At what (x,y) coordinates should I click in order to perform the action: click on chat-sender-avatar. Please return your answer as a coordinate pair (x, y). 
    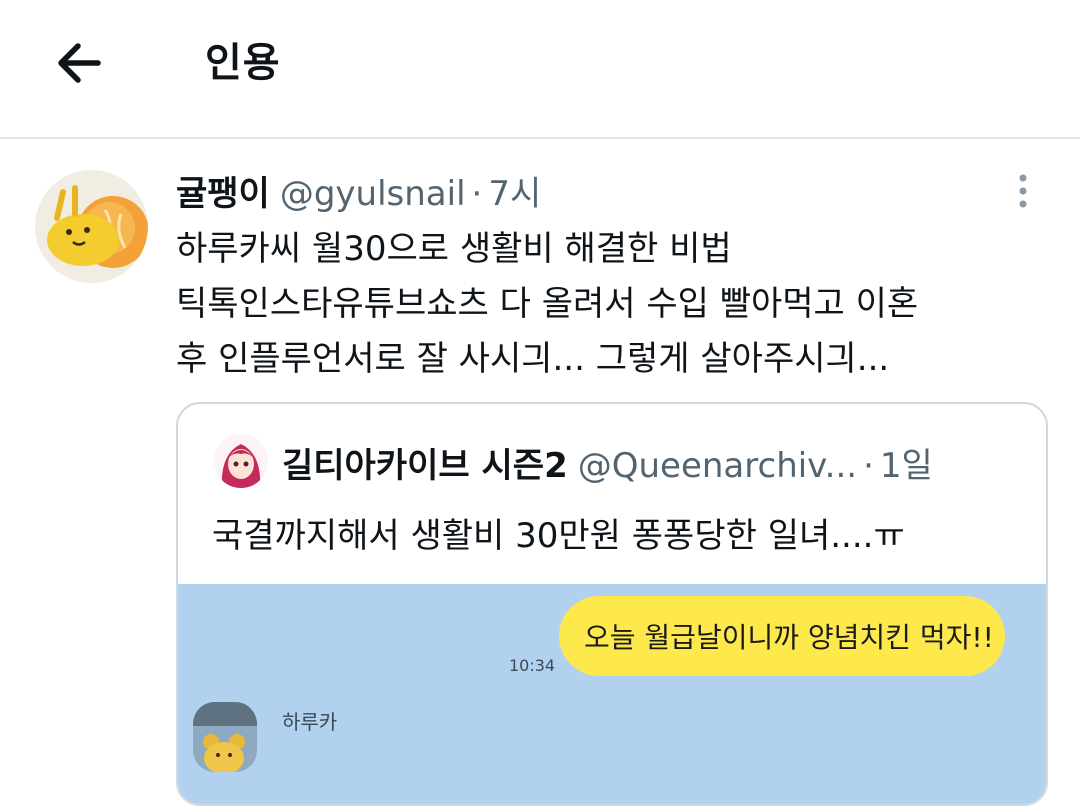
    Looking at the image, I should click on (225, 737).